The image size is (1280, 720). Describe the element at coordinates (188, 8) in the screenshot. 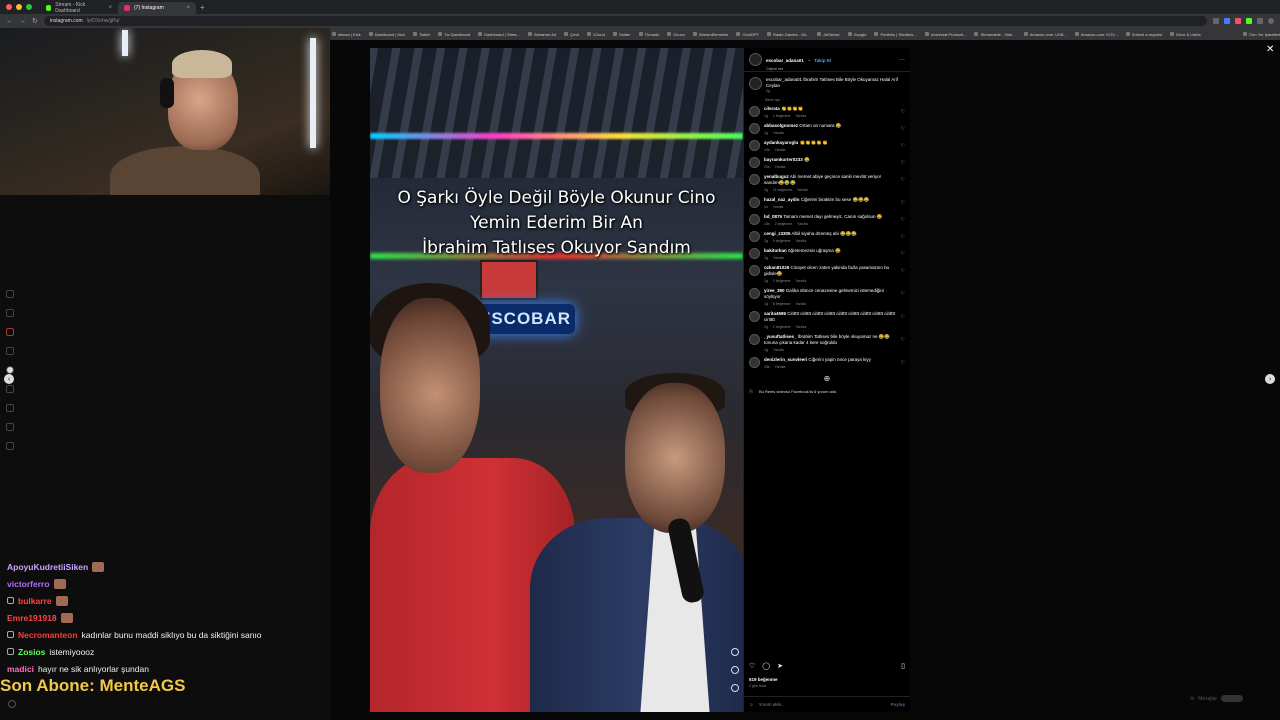

I see `close-tab-icon: ×` at that location.